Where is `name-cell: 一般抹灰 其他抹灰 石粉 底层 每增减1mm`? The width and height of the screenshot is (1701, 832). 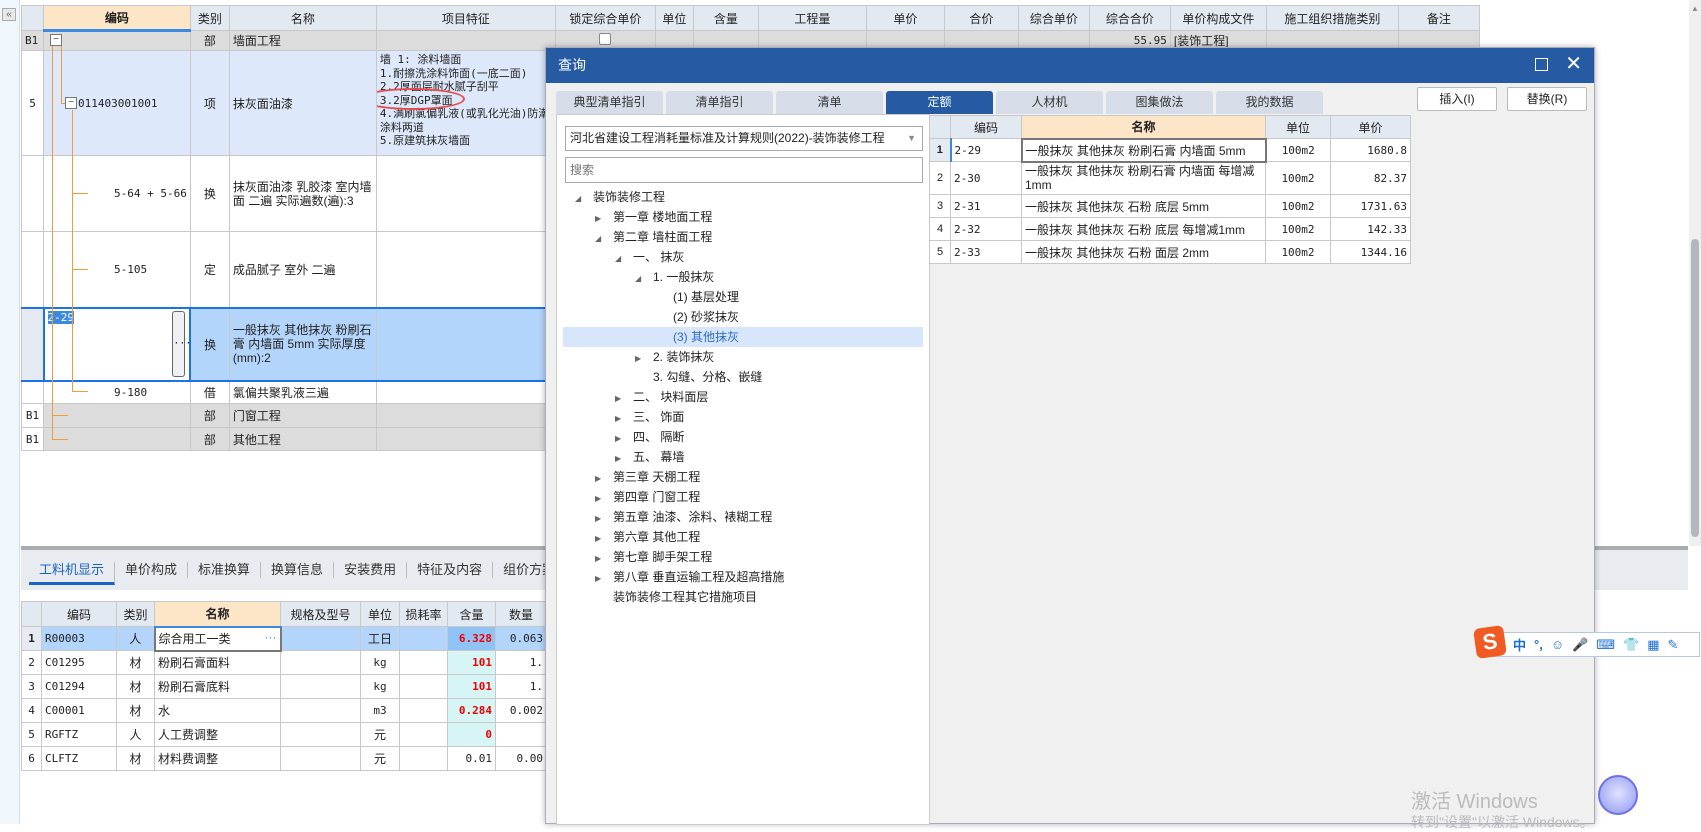 name-cell: 一般抹灰 其他抹灰 石粉 底层 每增减1mm is located at coordinates (1143, 229).